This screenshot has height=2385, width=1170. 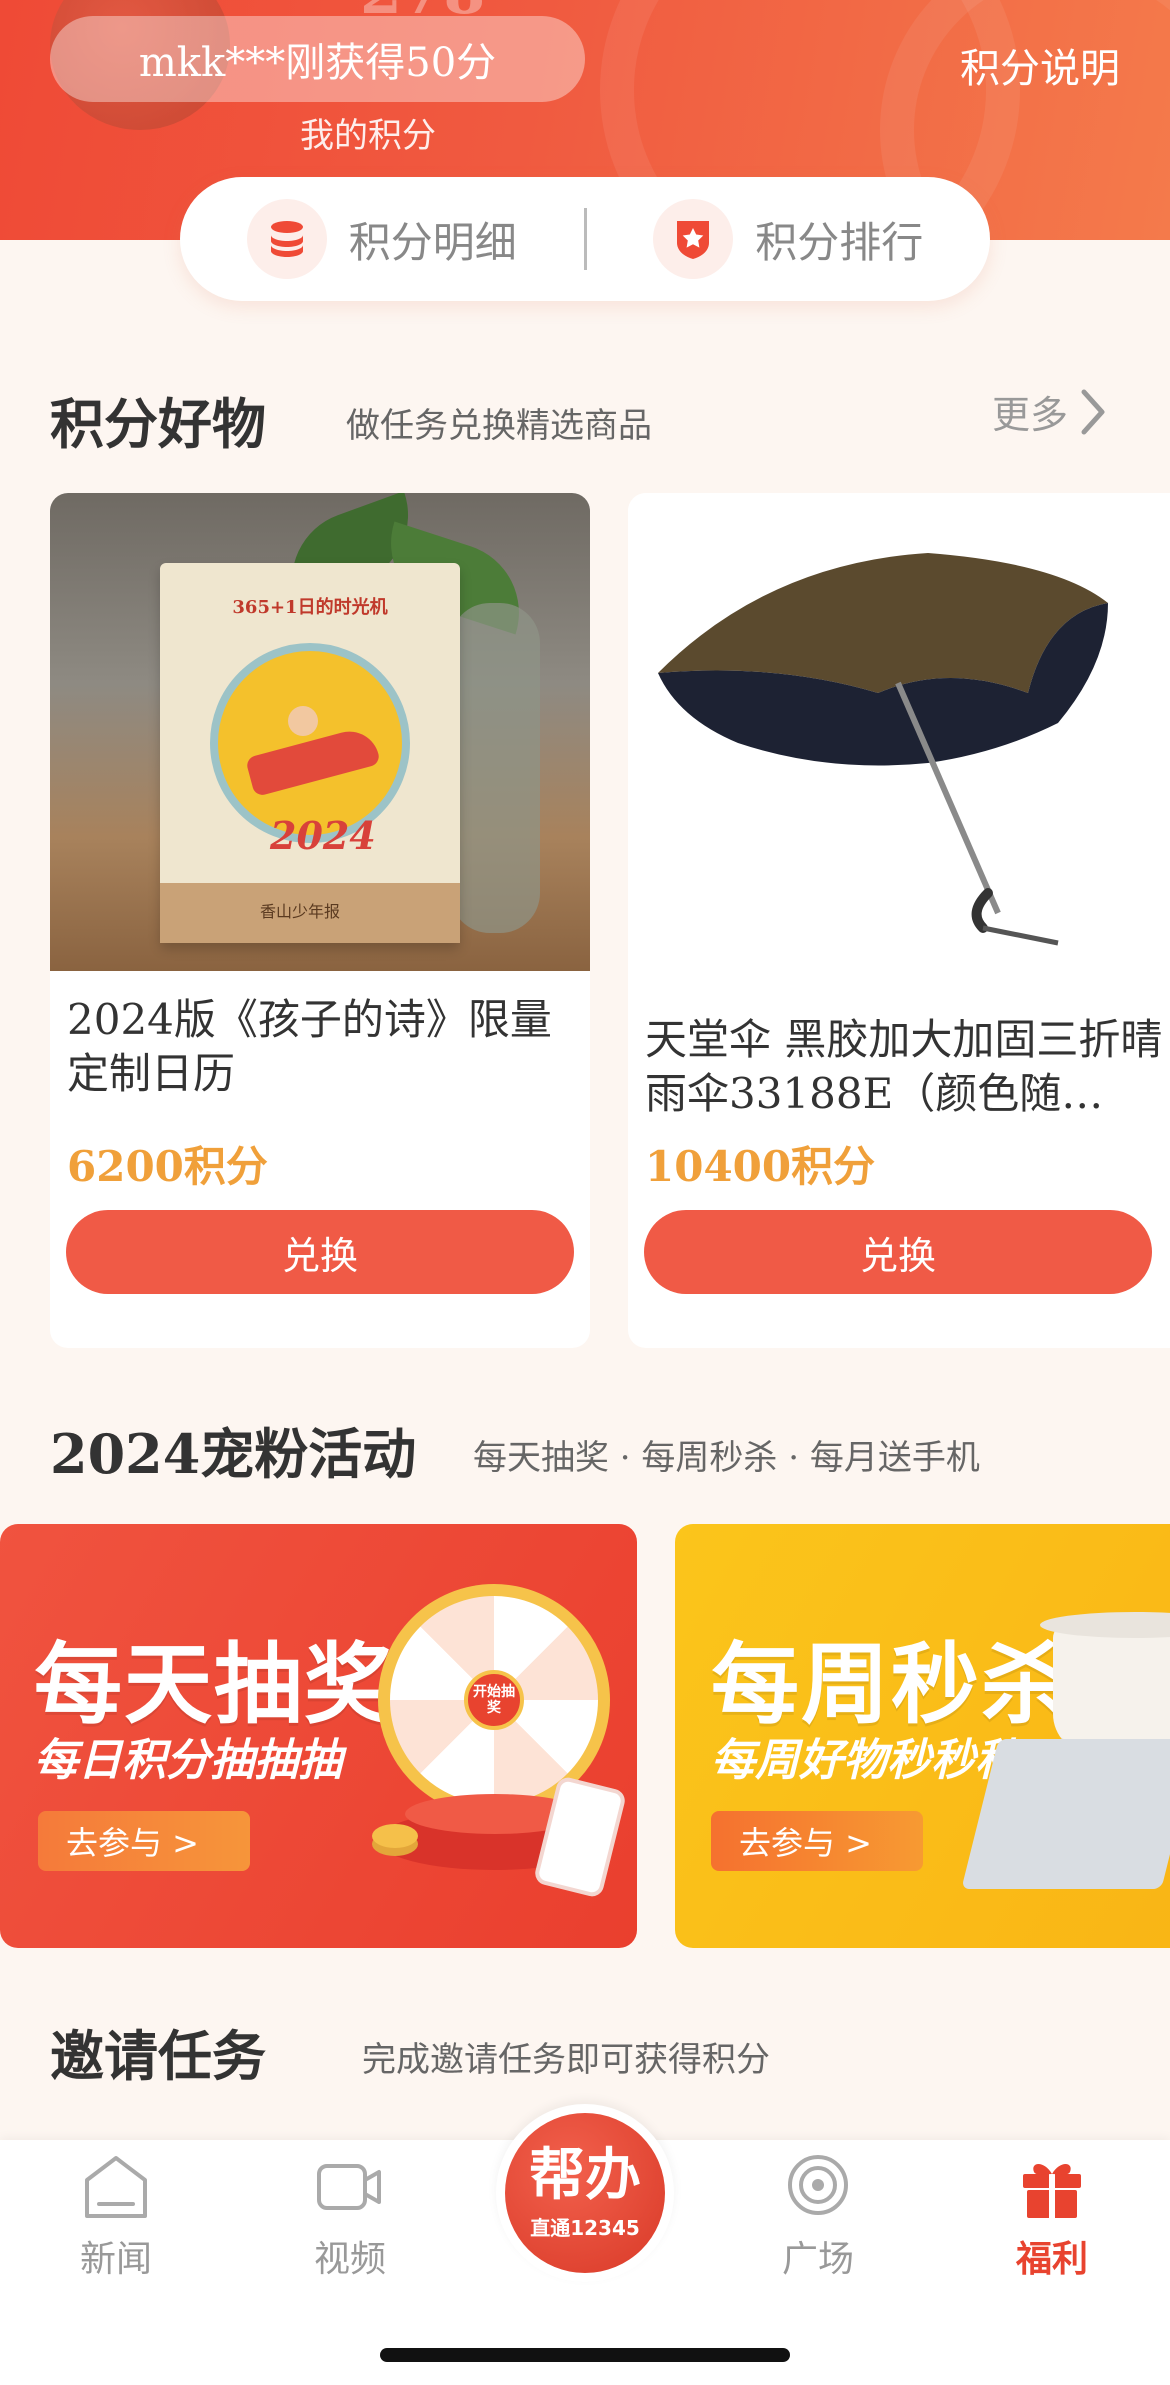 I want to click on scale-icon, so click(x=1065, y=1814).